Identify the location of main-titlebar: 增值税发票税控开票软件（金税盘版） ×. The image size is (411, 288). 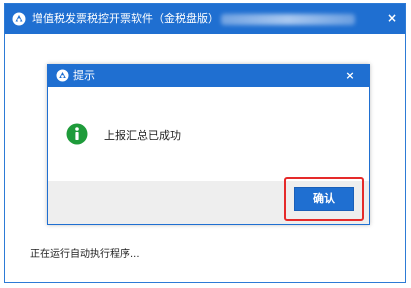
(205, 19).